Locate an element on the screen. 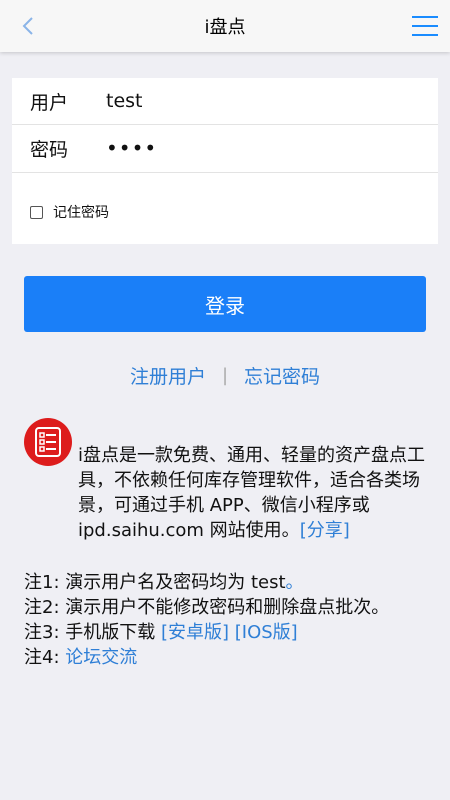 The height and width of the screenshot is (800, 450). remember-password: 记住密码 is located at coordinates (69, 212).